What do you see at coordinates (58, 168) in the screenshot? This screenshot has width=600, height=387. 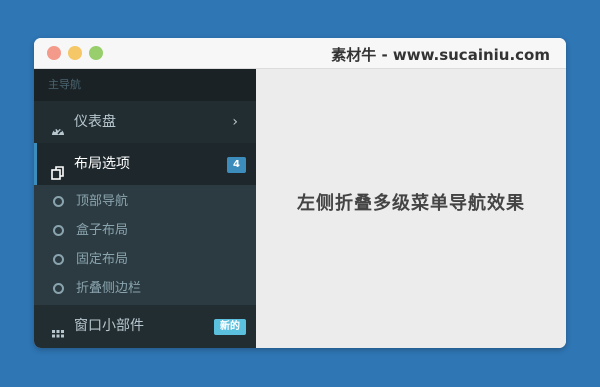 I see `copy-icon` at bounding box center [58, 168].